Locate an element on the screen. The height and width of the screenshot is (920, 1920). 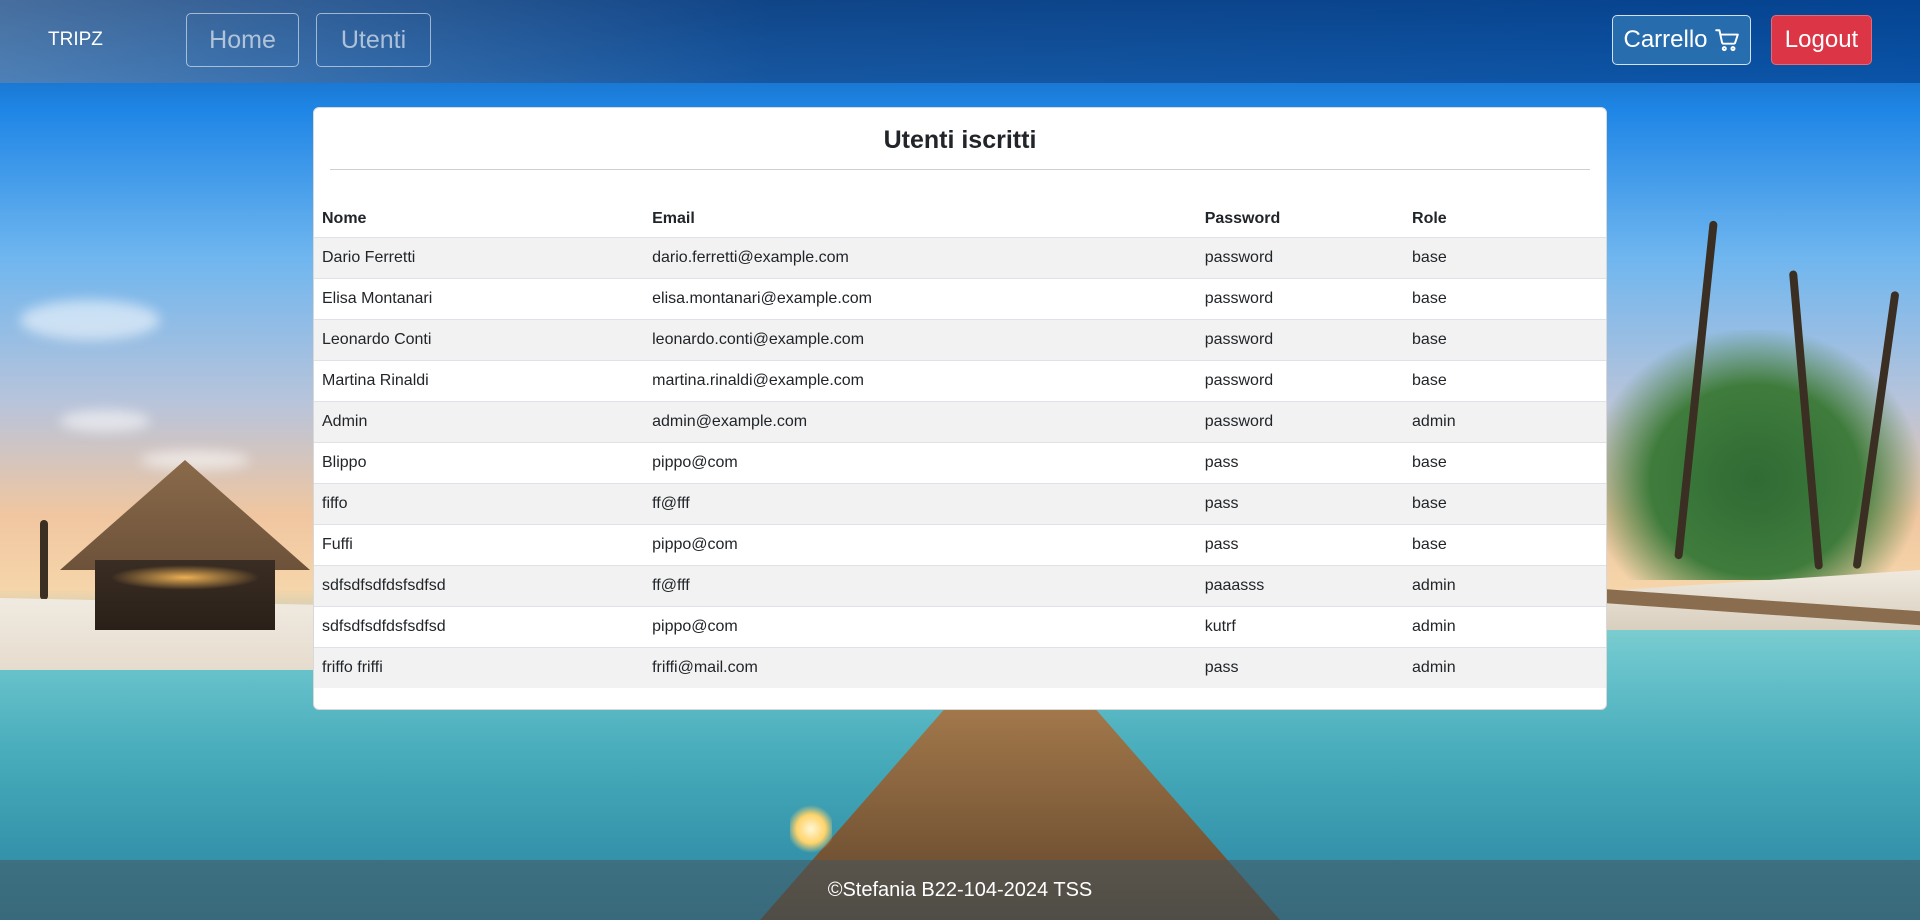
column-header-nome: Nome is located at coordinates (344, 218).